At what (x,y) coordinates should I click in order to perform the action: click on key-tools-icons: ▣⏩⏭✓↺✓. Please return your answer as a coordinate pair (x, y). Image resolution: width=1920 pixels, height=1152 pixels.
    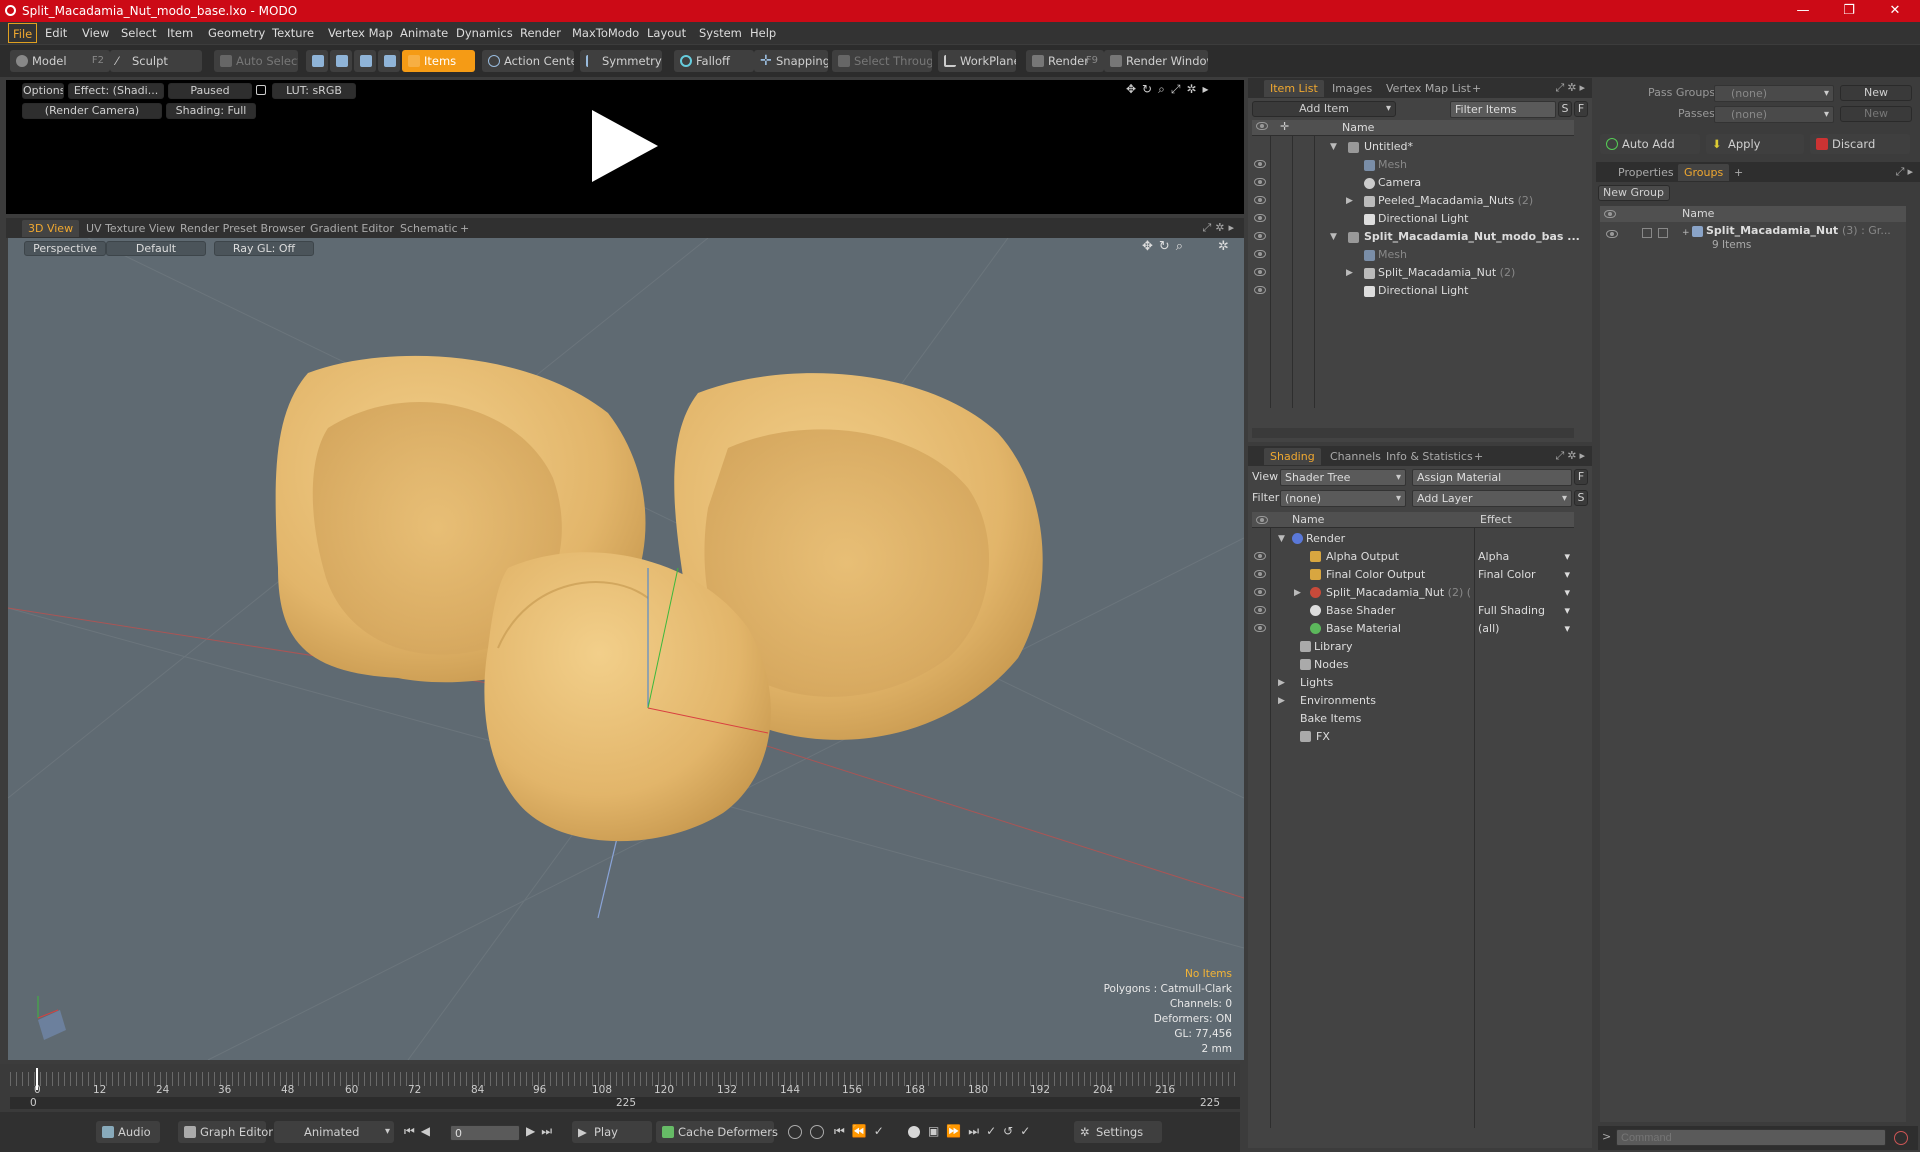
    Looking at the image, I should click on (982, 1131).